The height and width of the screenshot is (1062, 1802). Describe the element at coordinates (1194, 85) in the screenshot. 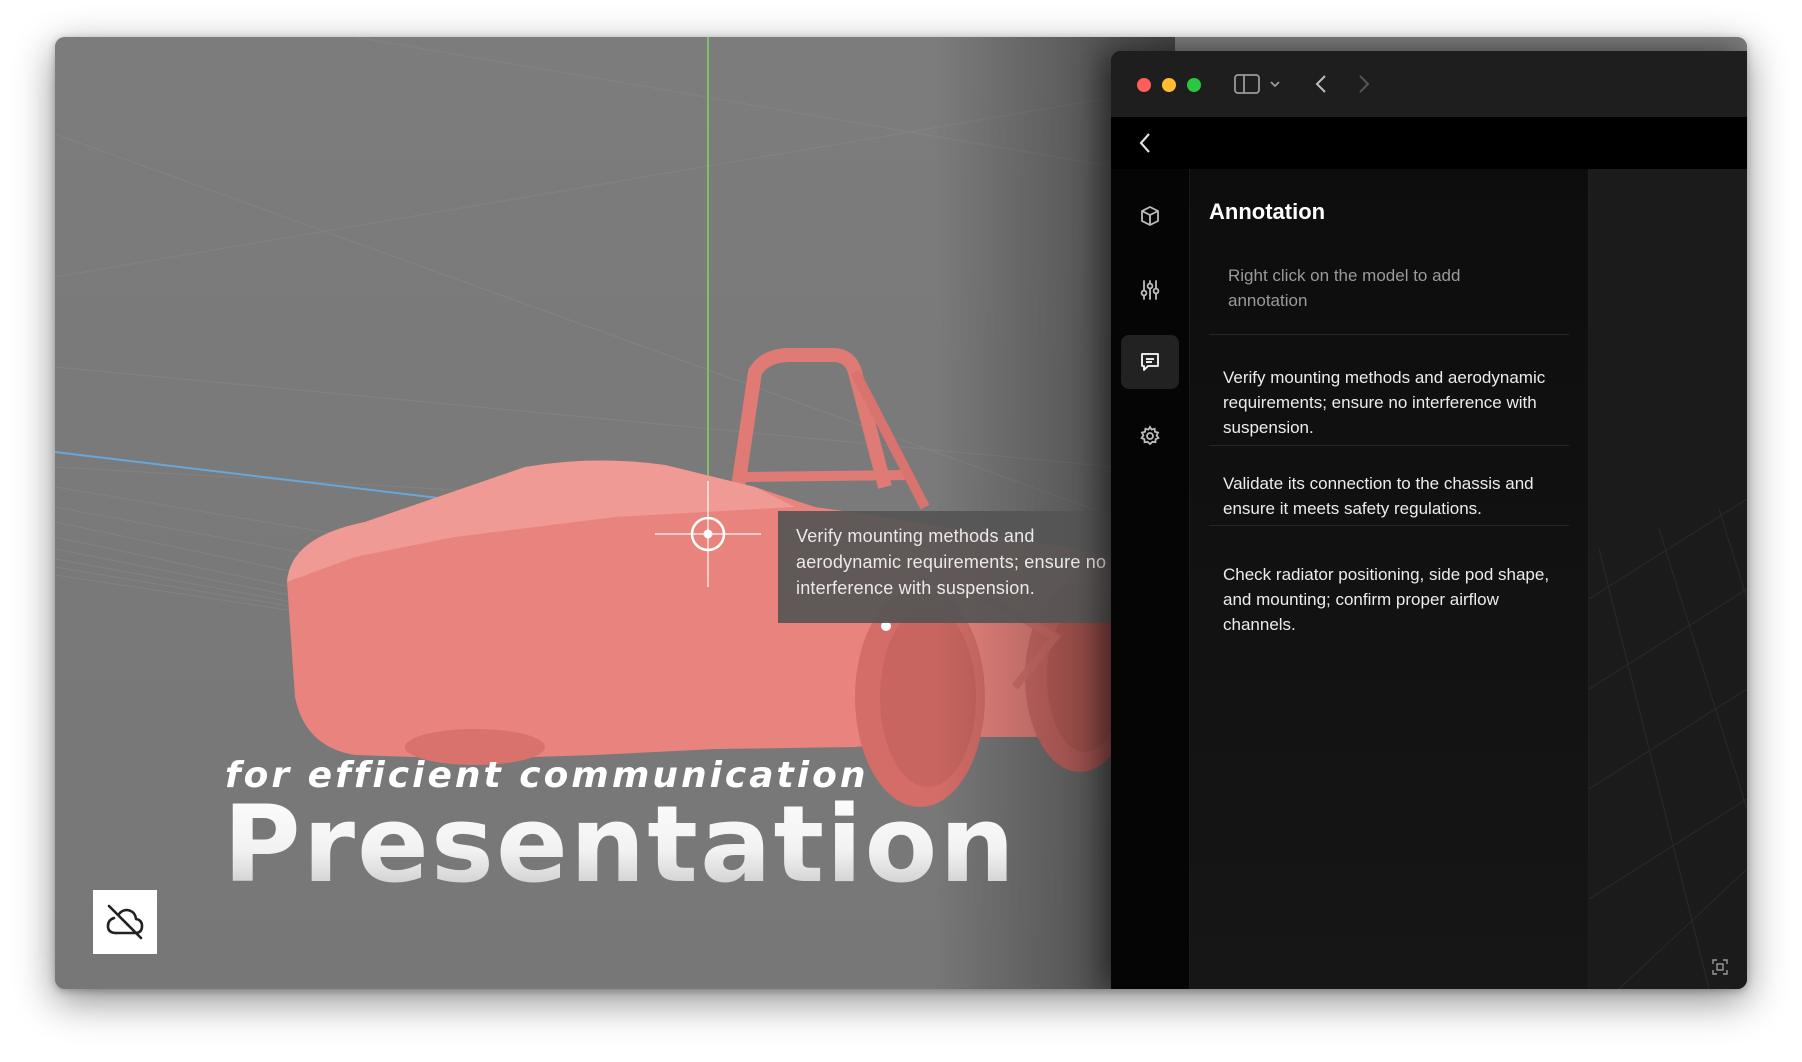

I see `zoom-window-button` at that location.